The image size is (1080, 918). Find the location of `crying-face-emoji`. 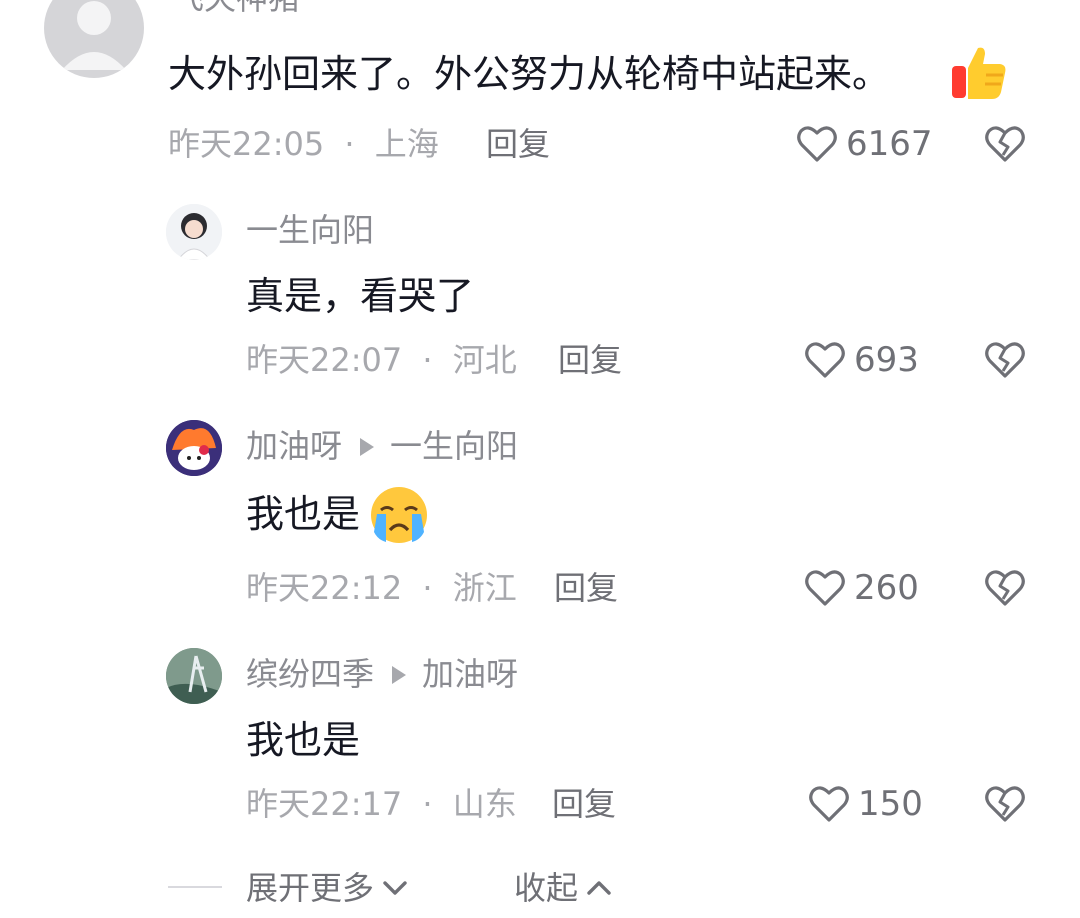

crying-face-emoji is located at coordinates (399, 515).